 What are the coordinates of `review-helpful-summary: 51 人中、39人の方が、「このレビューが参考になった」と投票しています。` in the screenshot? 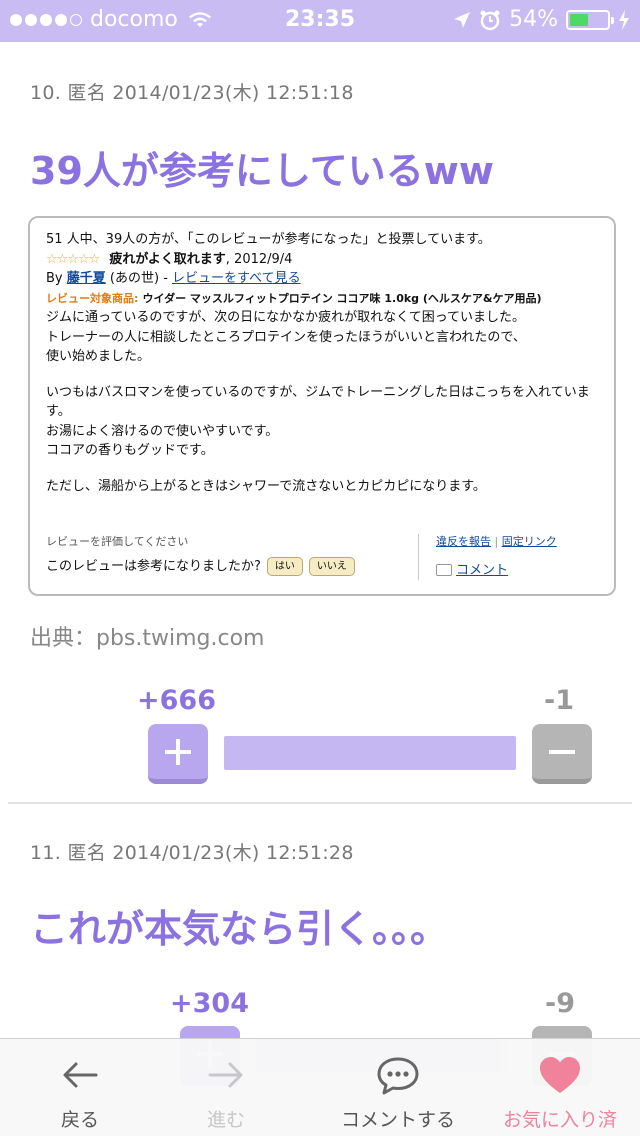 It's located at (268, 239).